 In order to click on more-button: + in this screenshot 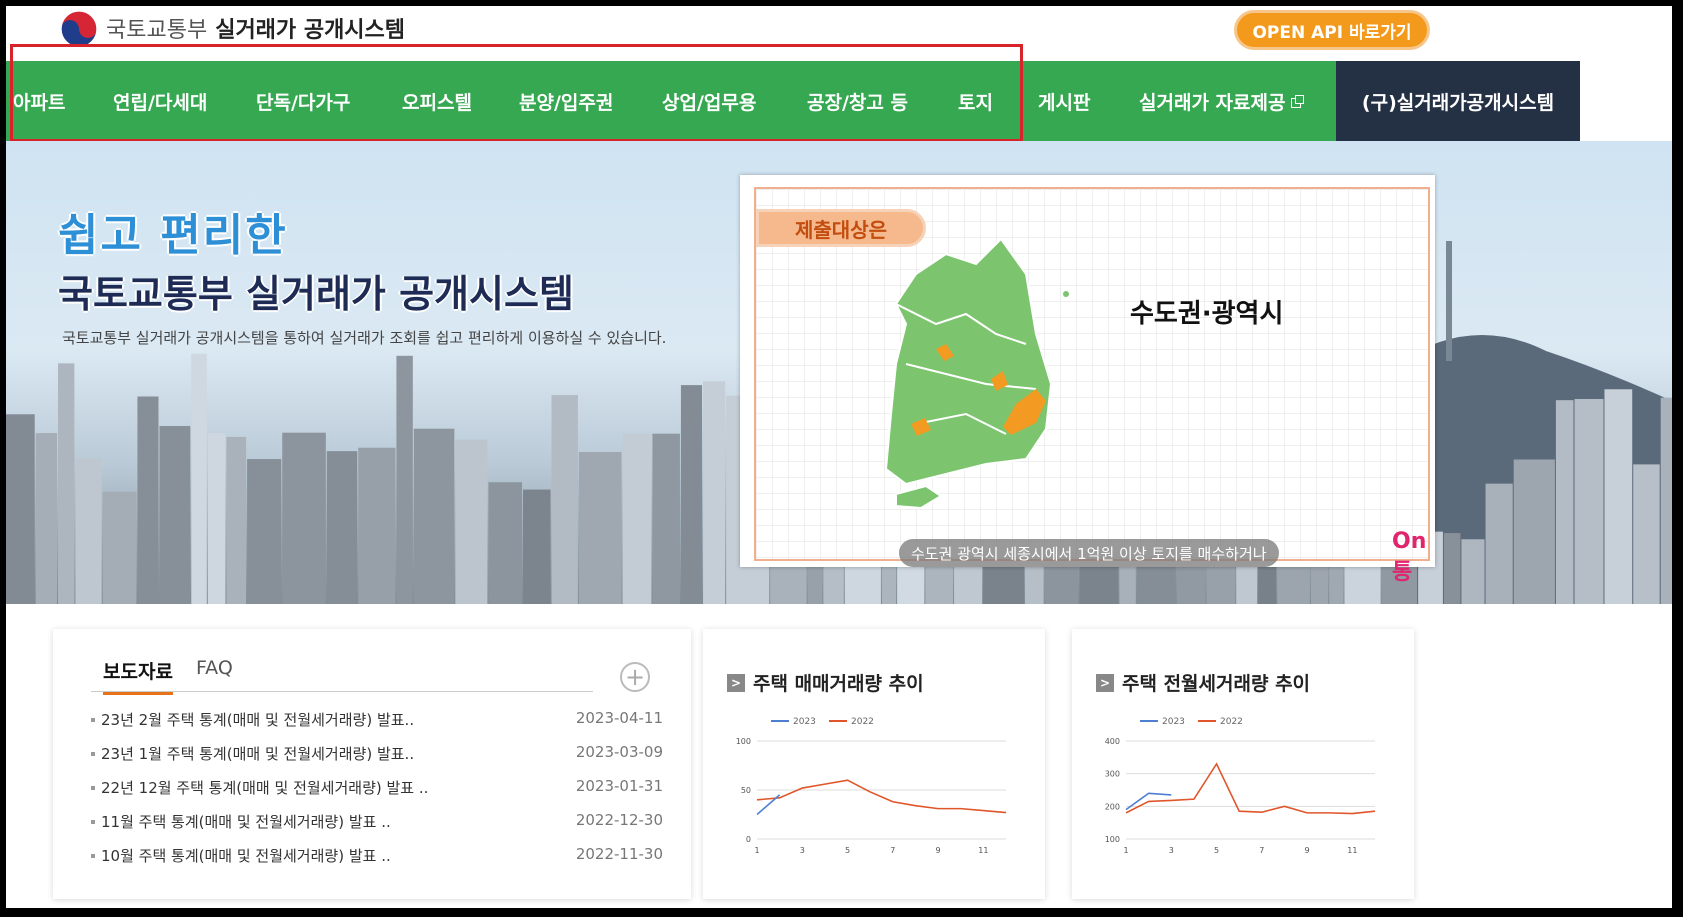, I will do `click(635, 677)`.